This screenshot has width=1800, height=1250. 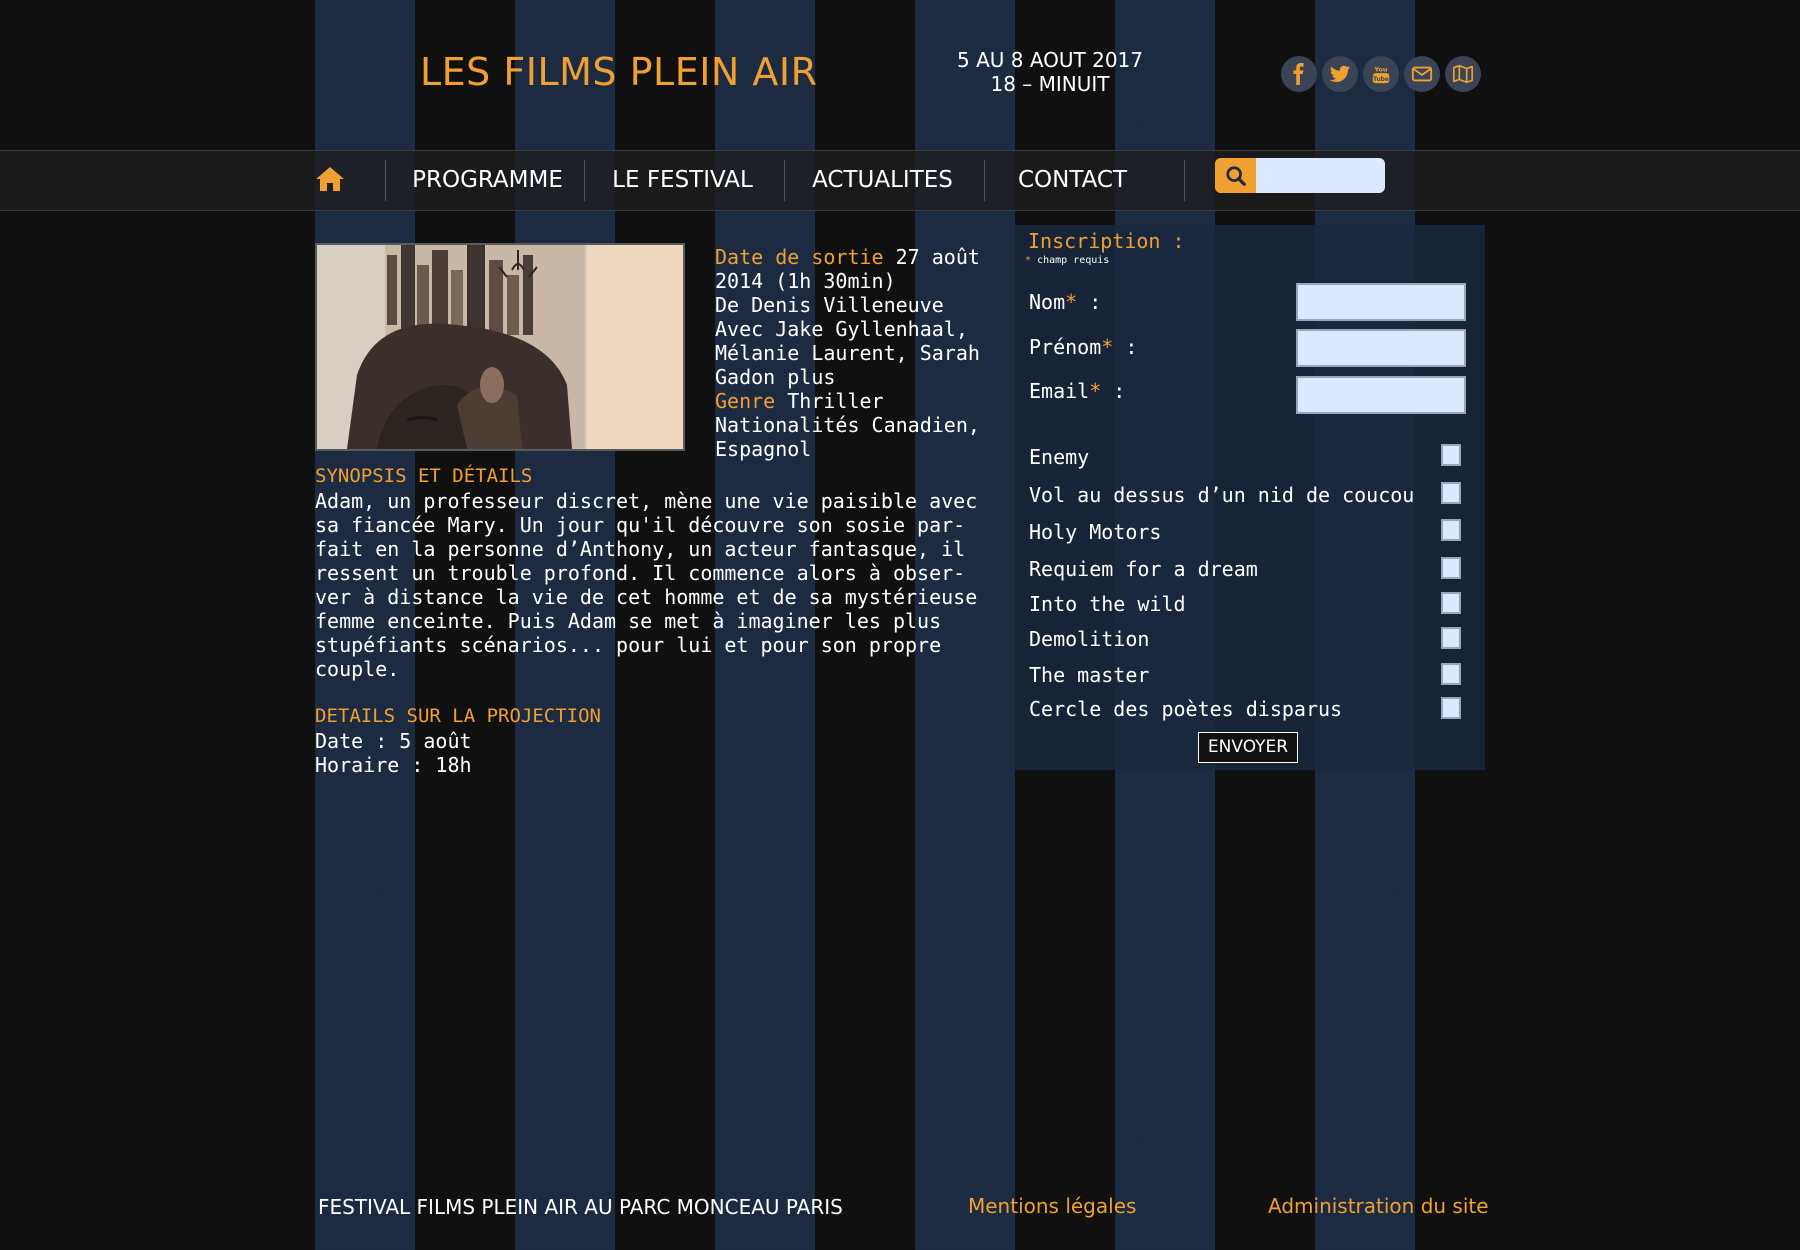 I want to click on required-note-text: champ requis, so click(x=1073, y=260).